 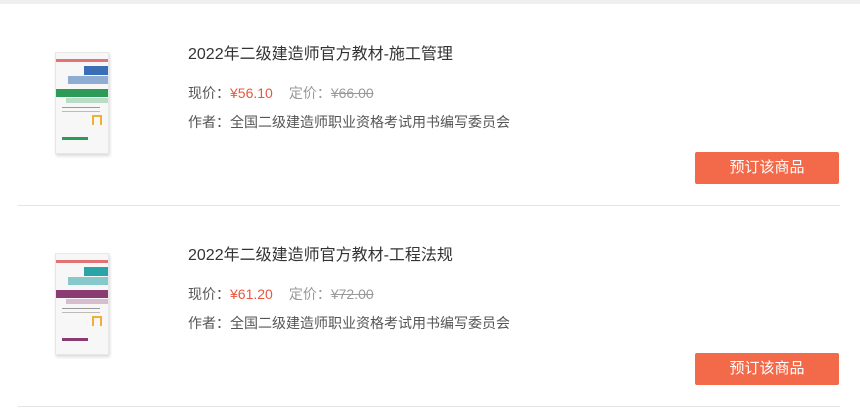 I want to click on product-title: 2022年二级建造师官方教材-施工管理, so click(x=320, y=52).